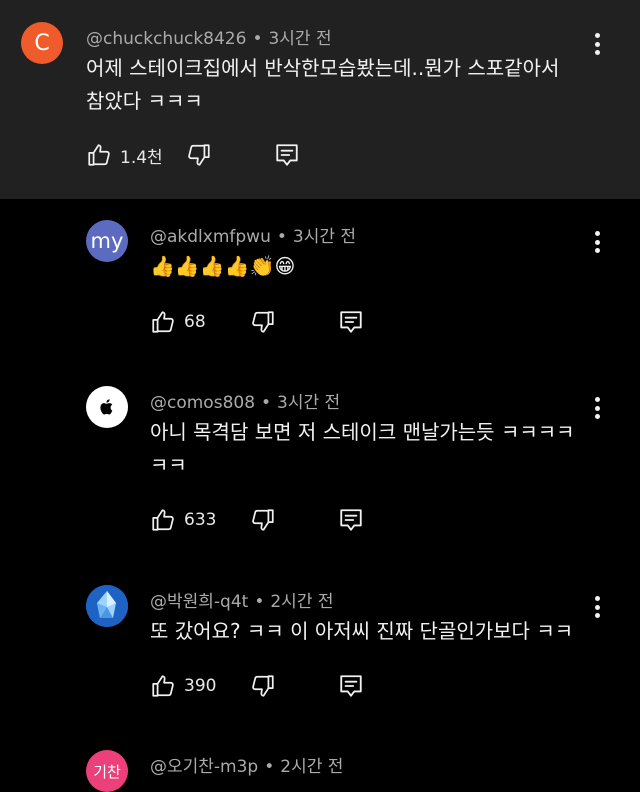  Describe the element at coordinates (280, 522) in the screenshot. I see `comment-actions: 633` at that location.